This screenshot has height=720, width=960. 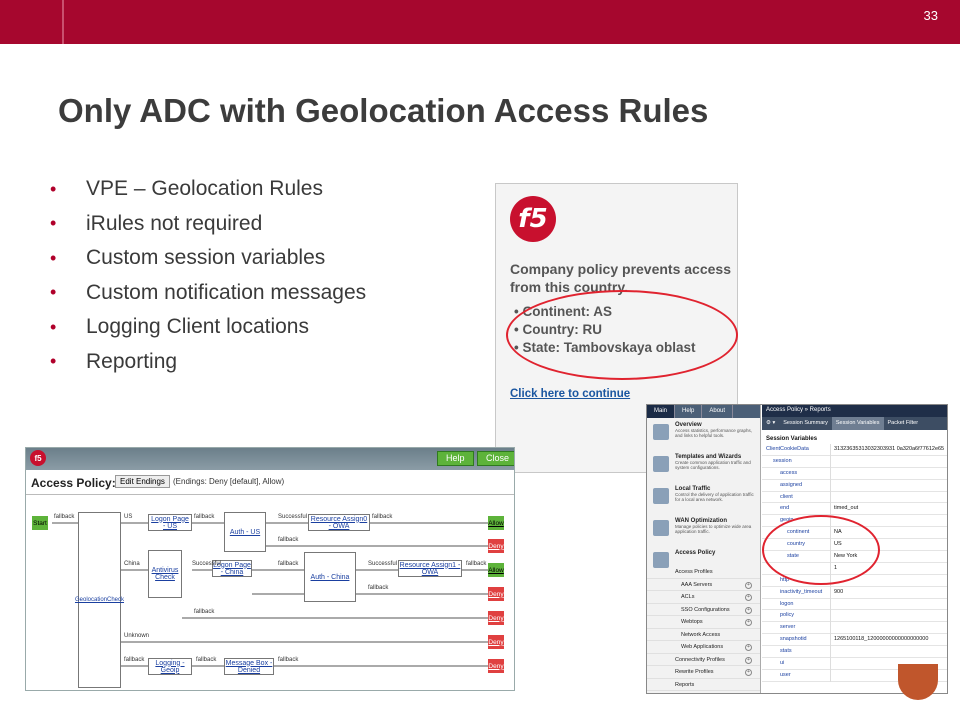 What do you see at coordinates (846, 508) in the screenshot?
I see `variable-value: timed_out` at bounding box center [846, 508].